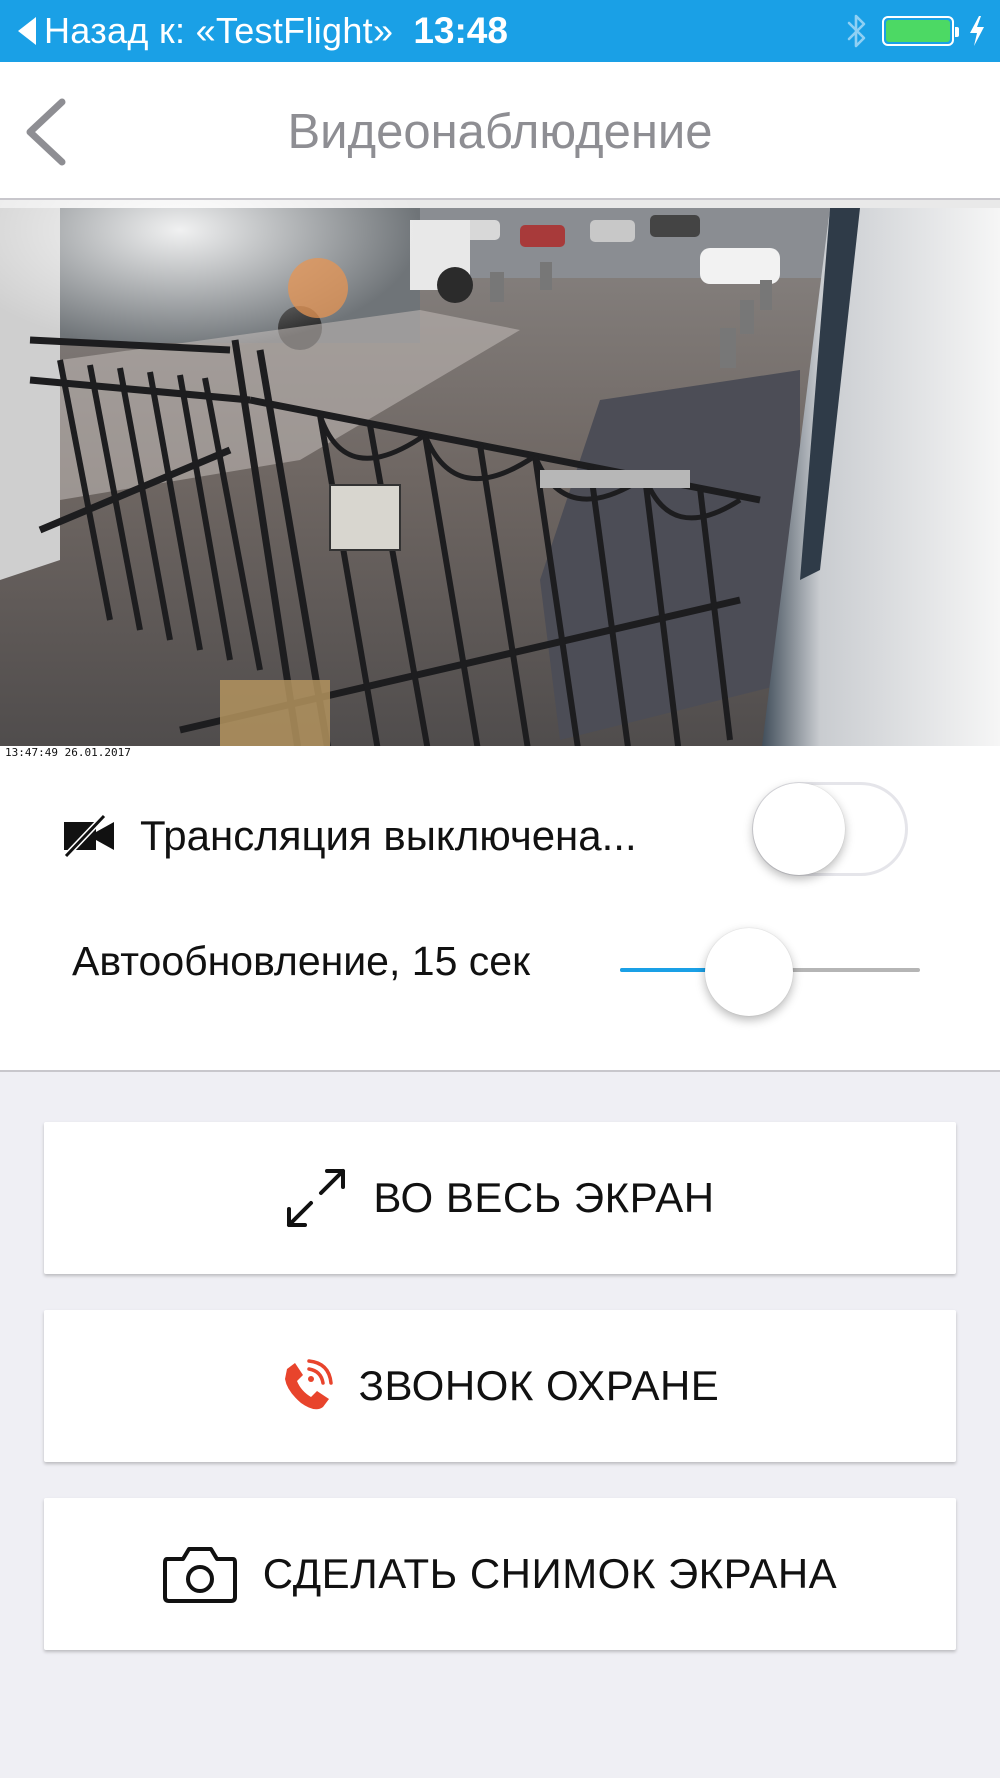  I want to click on auto-refresh-label: Автообновление, 15 сек, so click(301, 961).